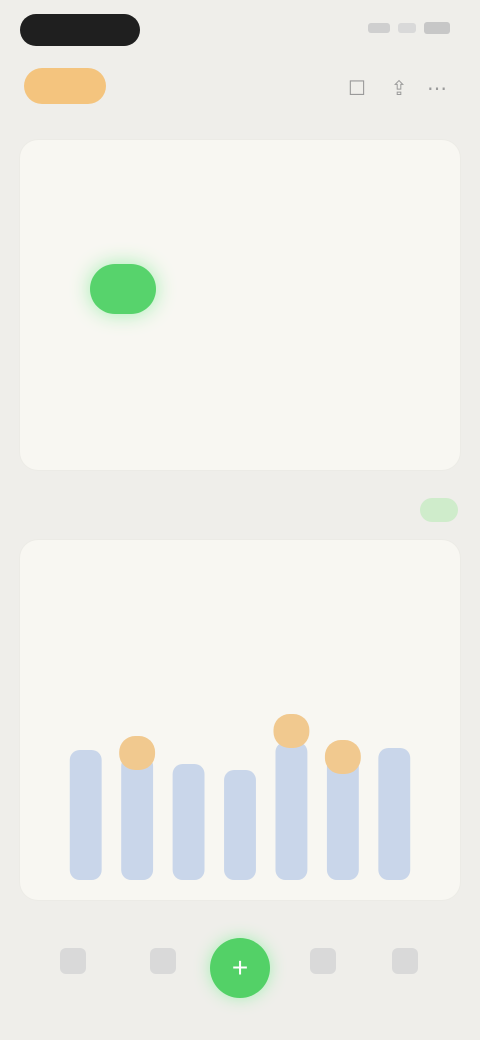 This screenshot has height=1040, width=480. I want to click on status-pill, so click(80, 30).